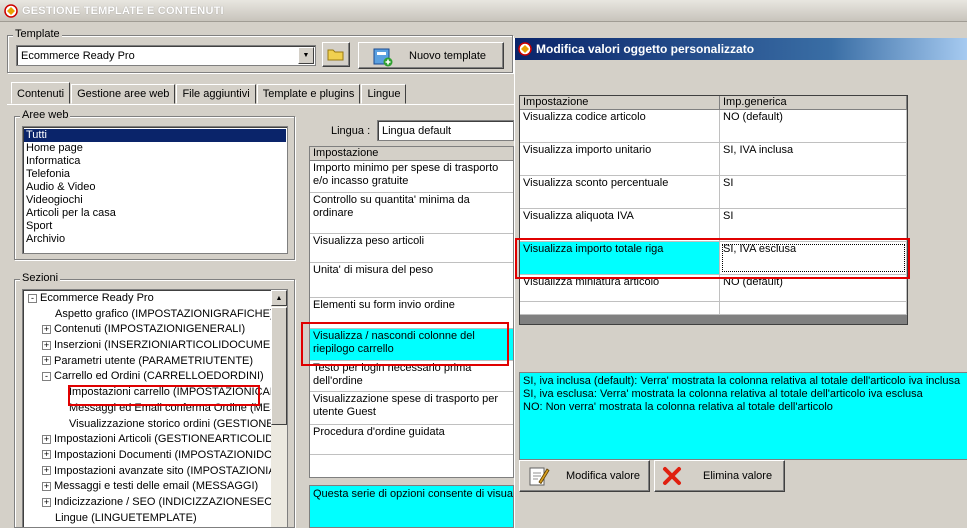 This screenshot has width=967, height=528. Describe the element at coordinates (411, 440) in the screenshot. I see `table-row: Procedura d'ordine guidata` at that location.